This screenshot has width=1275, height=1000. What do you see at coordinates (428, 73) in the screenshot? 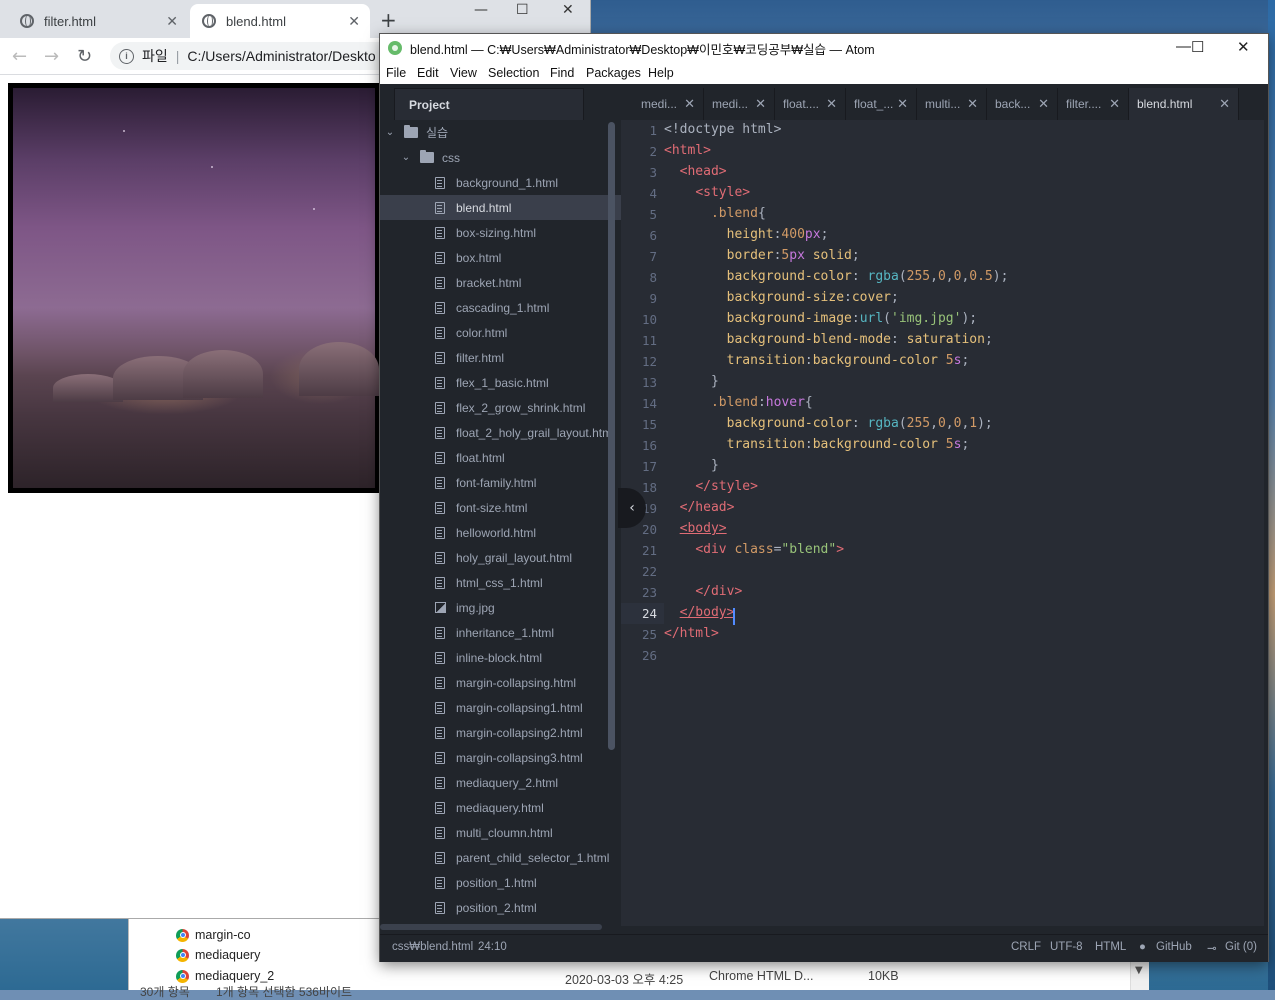
I see `menu-edit: Edit` at bounding box center [428, 73].